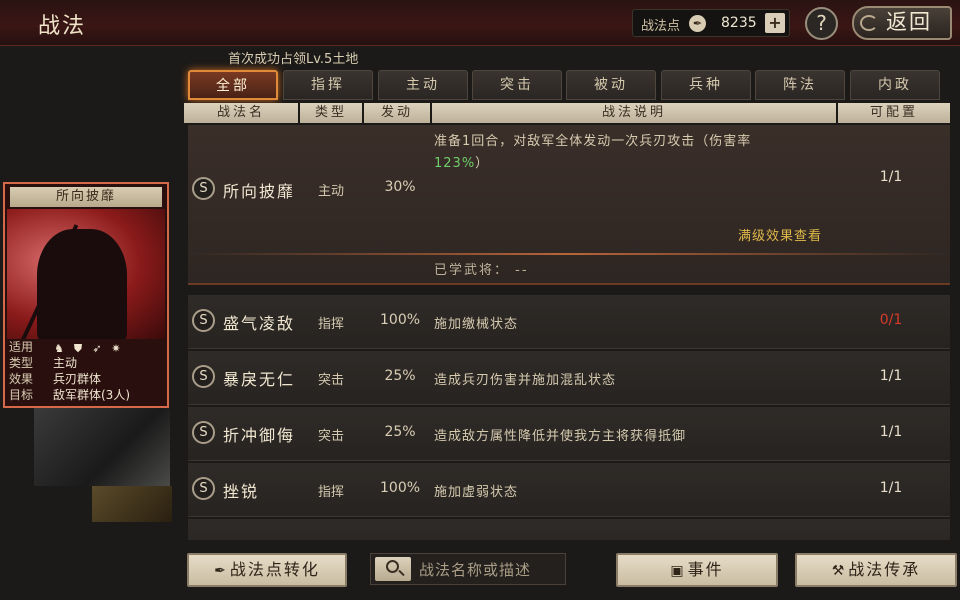  What do you see at coordinates (274, 569) in the screenshot?
I see `convert-points-label: 战法点转化` at bounding box center [274, 569].